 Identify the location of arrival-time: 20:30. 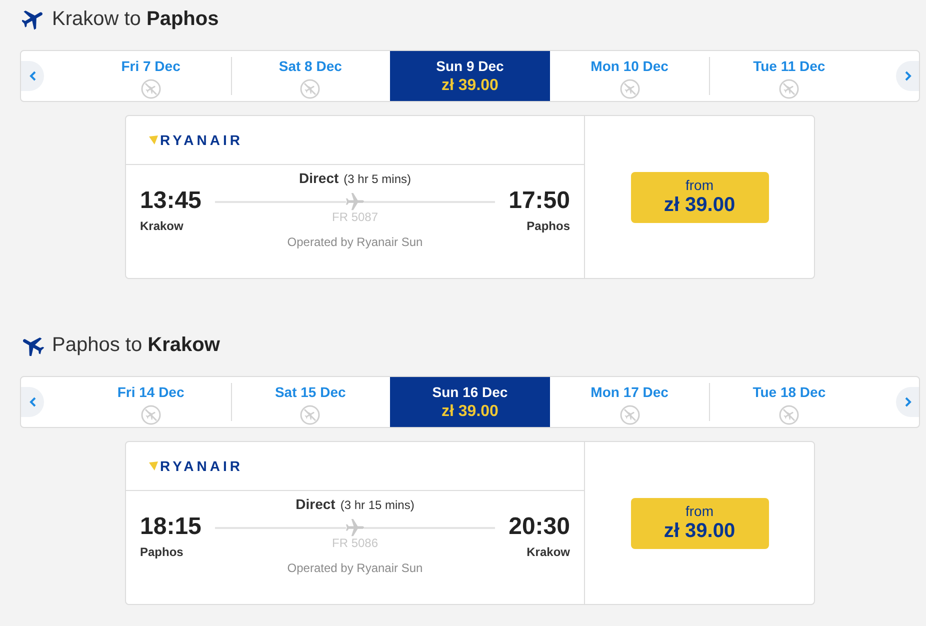
(539, 527).